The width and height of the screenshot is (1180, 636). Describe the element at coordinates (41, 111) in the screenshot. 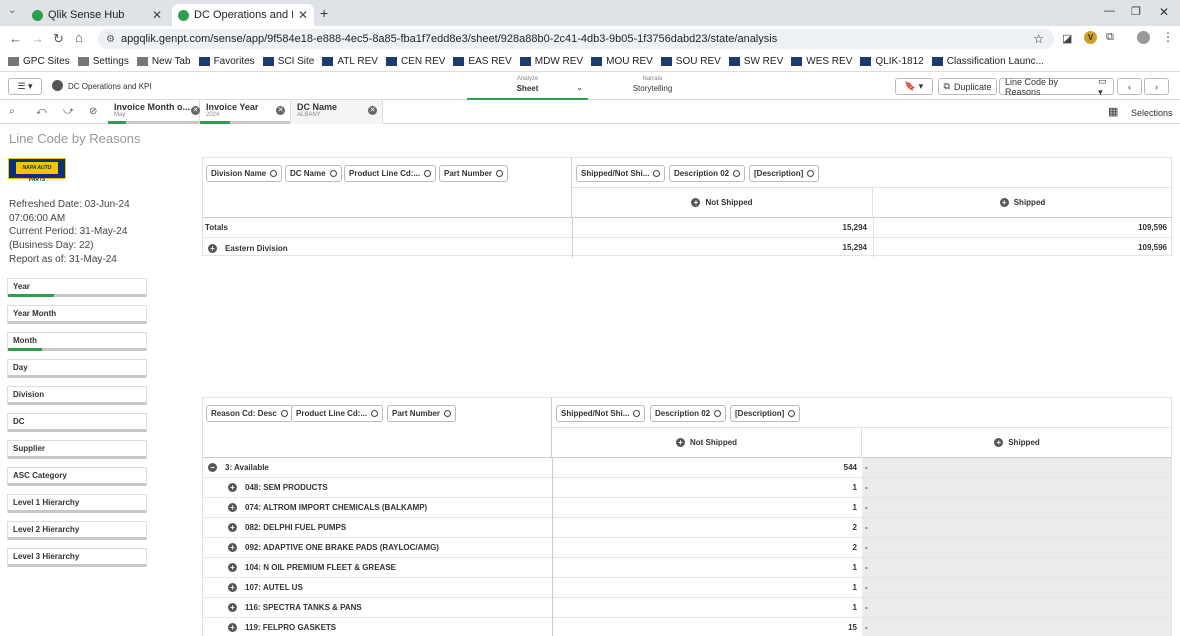

I see `step-back-icon: ⤺` at that location.